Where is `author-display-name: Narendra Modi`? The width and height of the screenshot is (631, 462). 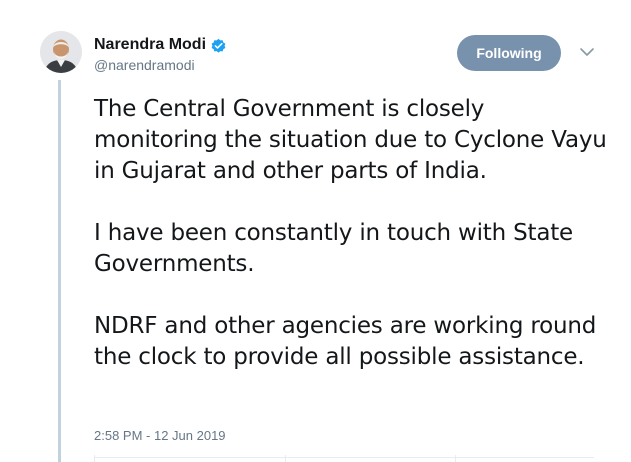
author-display-name: Narendra Modi is located at coordinates (150, 45).